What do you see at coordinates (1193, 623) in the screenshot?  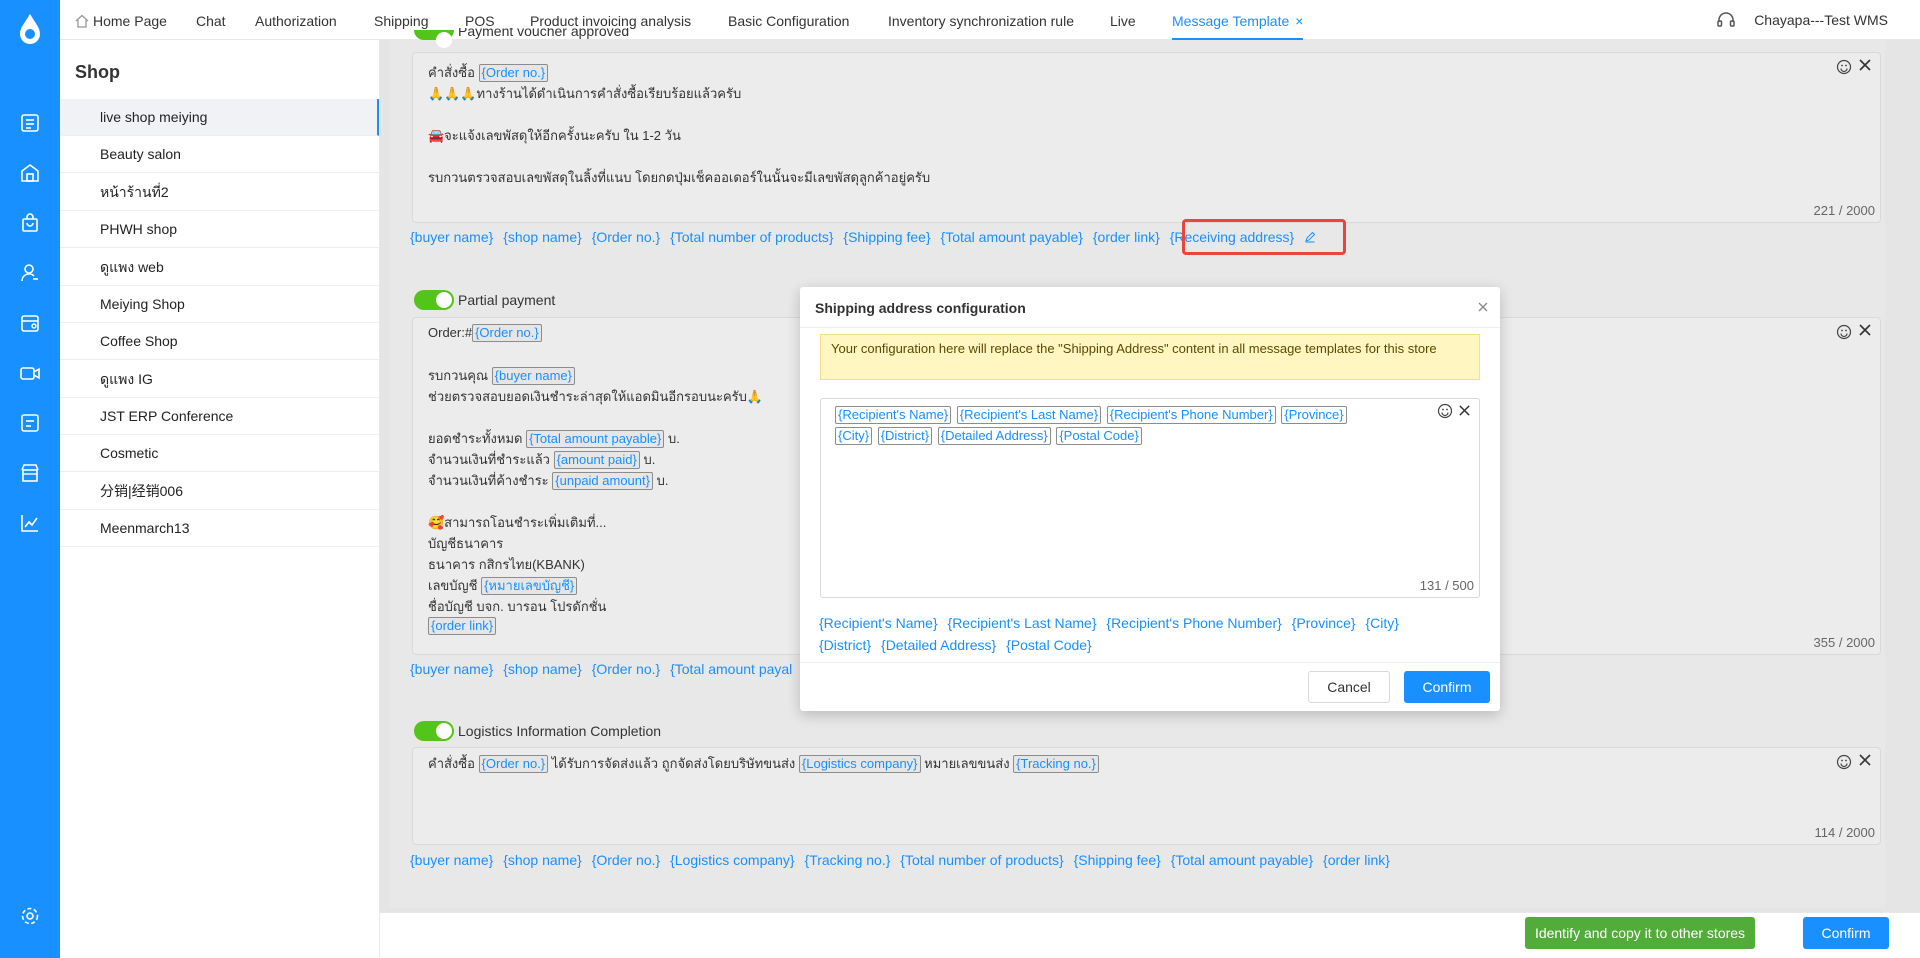 I see `variable-link: {Recipient's Phone Number}` at bounding box center [1193, 623].